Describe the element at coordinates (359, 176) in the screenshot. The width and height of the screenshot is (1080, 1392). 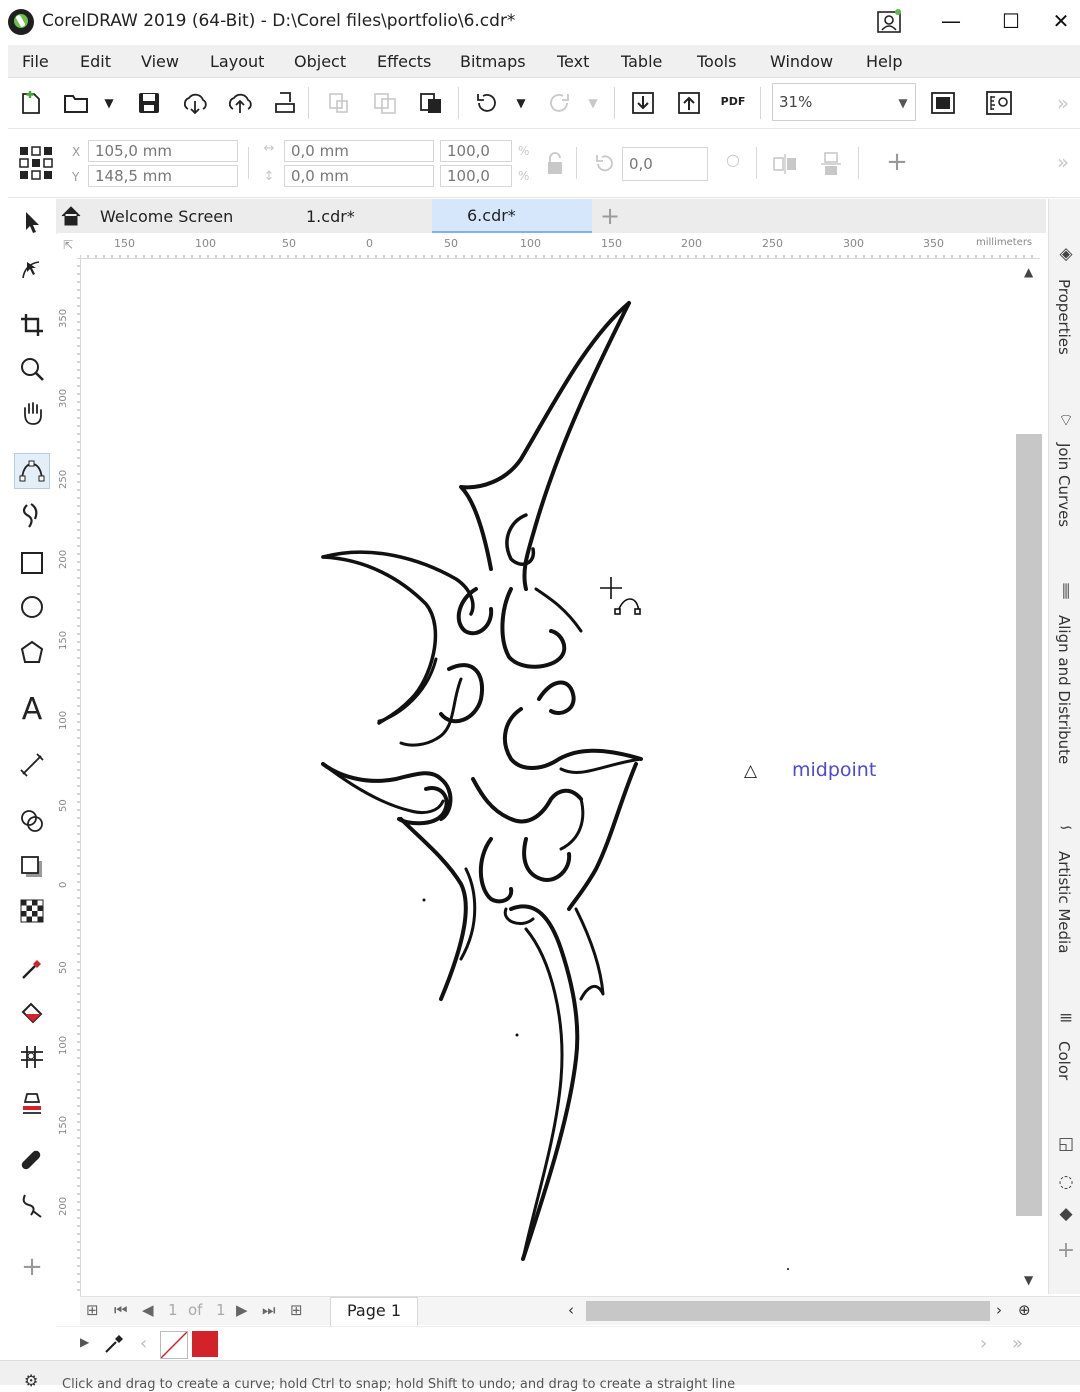
I see `height-field: 0,0 mm` at that location.